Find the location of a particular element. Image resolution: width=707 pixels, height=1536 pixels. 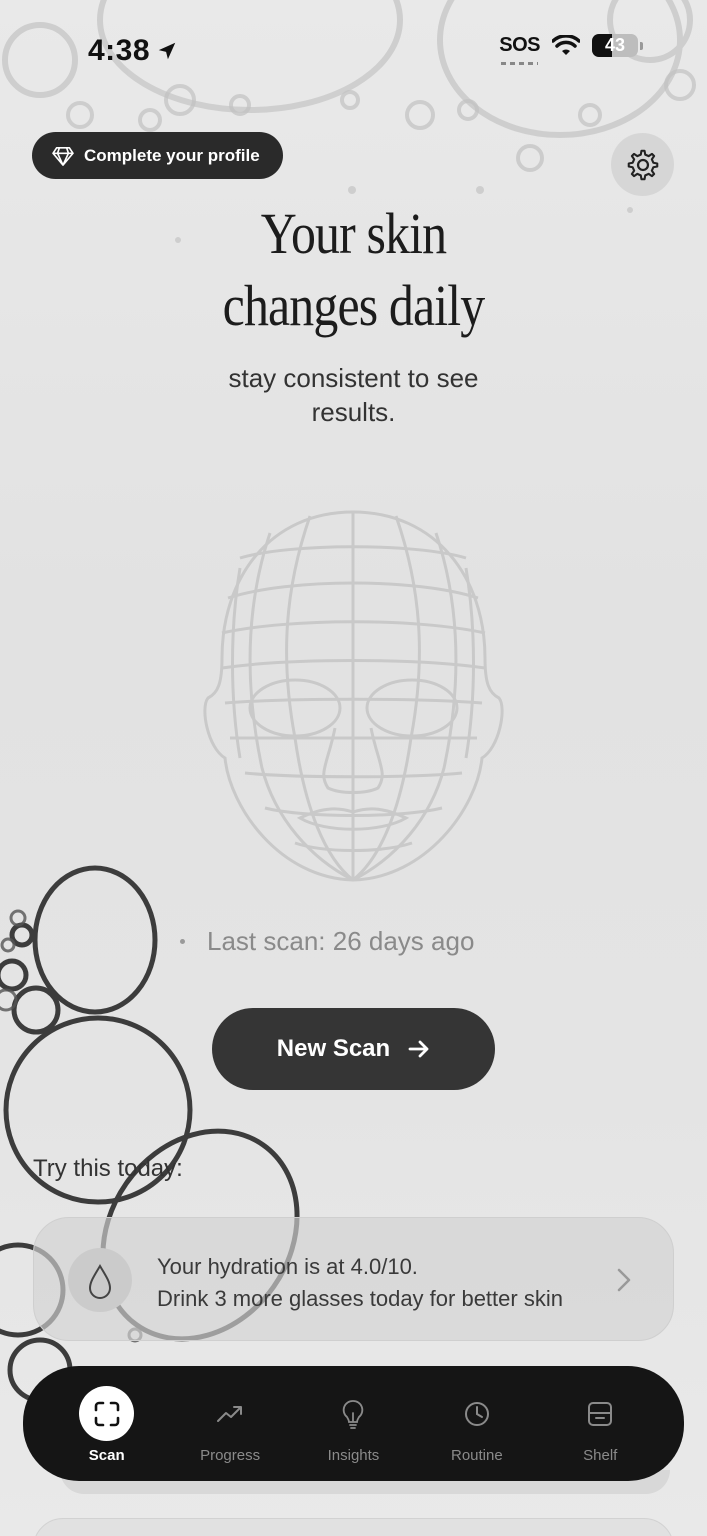

tab-shelf: Shelf is located at coordinates (600, 1415).